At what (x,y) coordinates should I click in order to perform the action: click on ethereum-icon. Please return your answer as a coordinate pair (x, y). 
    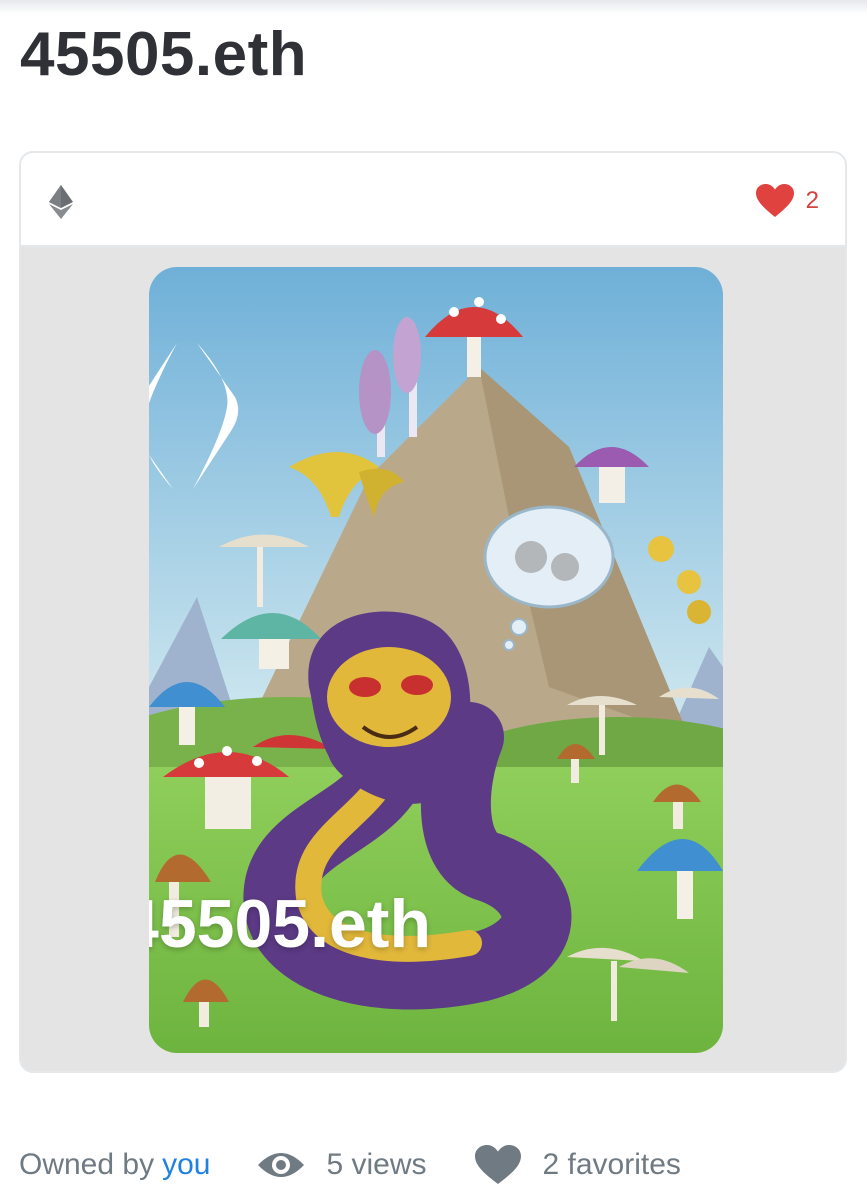
    Looking at the image, I should click on (61, 202).